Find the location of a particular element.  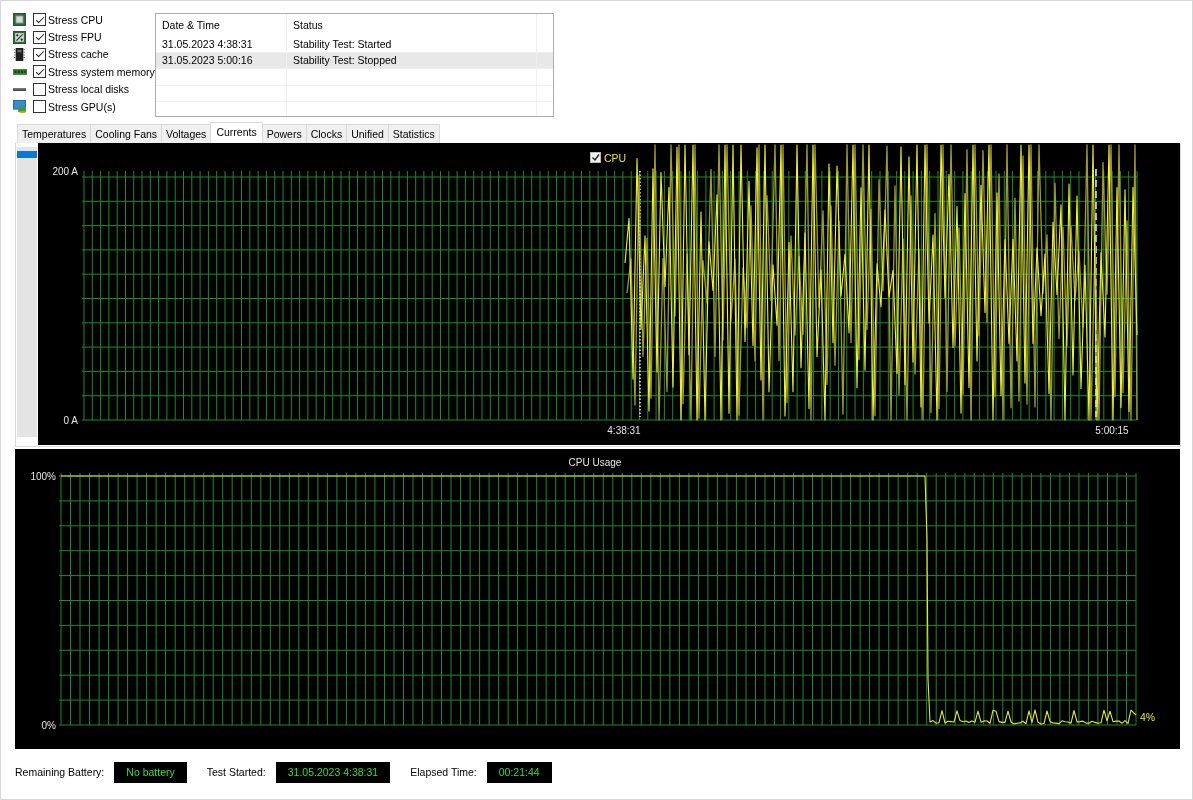

legend-label: CPU is located at coordinates (615, 157).